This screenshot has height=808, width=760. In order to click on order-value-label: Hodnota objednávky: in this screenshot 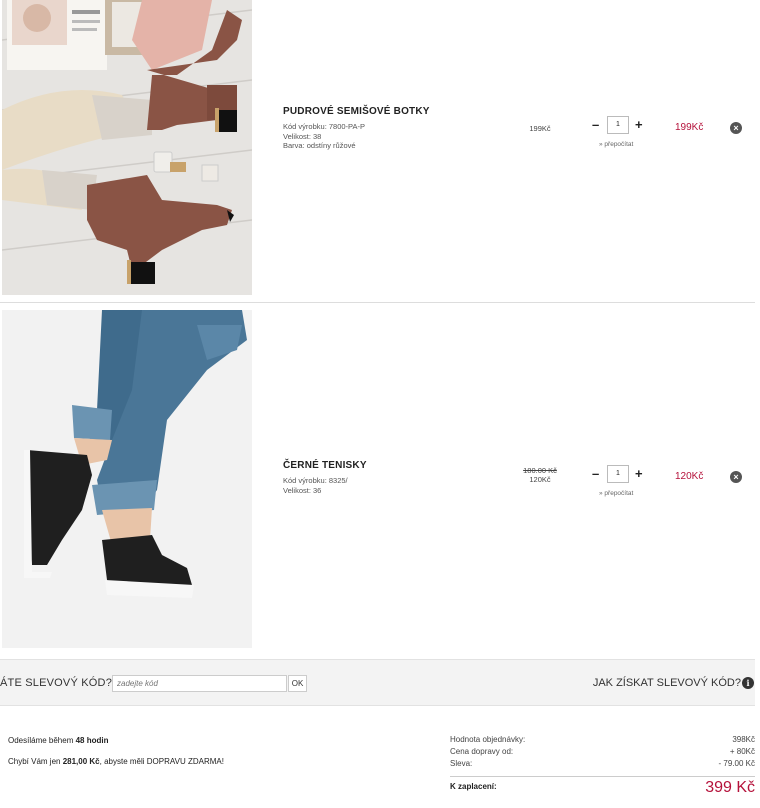, I will do `click(488, 739)`.